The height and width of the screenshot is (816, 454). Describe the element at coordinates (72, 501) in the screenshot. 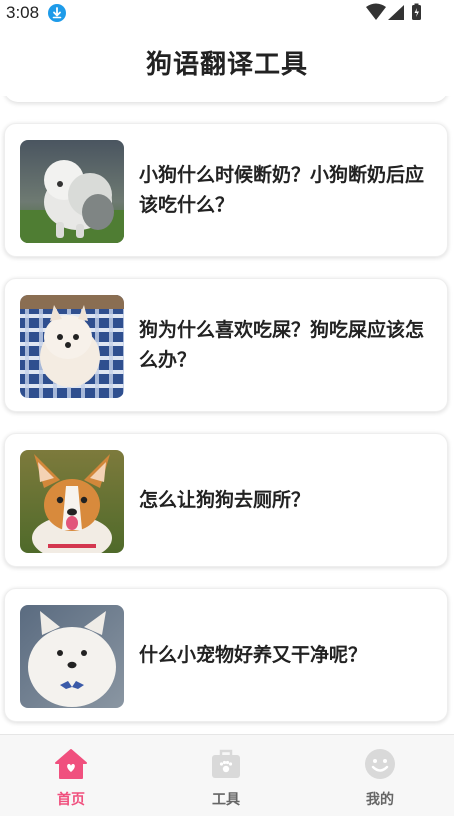

I see `corgi-photo` at that location.